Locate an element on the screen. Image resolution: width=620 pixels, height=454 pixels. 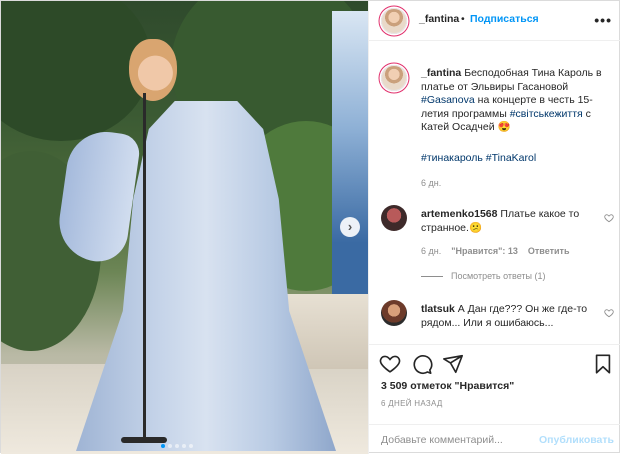
caption-hashtags: #тинакароль #TinaKarol is located at coordinates (516, 158).